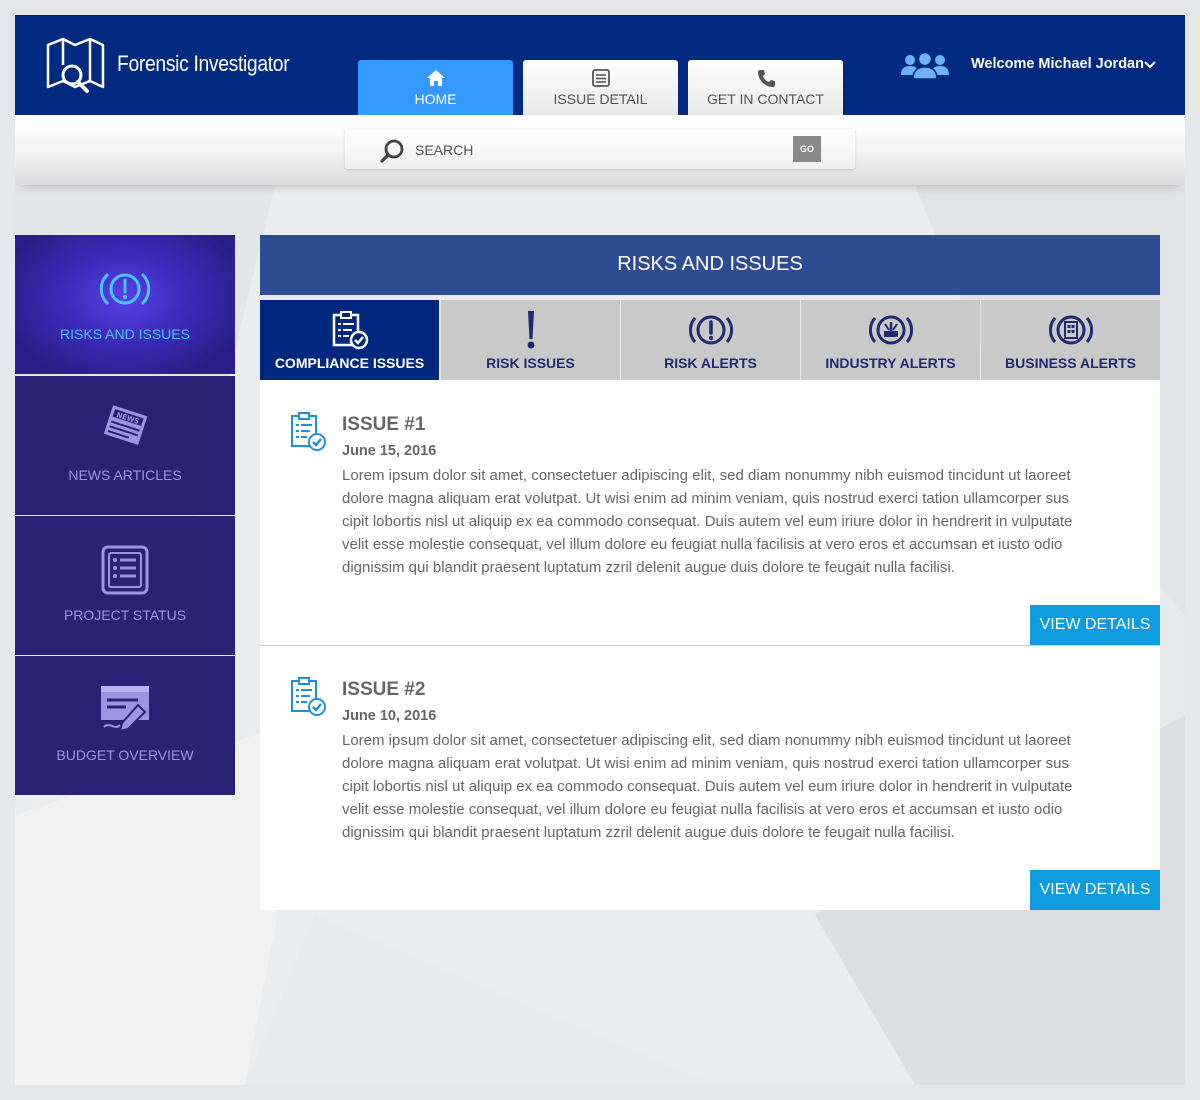 Image resolution: width=1200 pixels, height=1100 pixels. Describe the element at coordinates (125, 570) in the screenshot. I see `list-doc-icon` at that location.